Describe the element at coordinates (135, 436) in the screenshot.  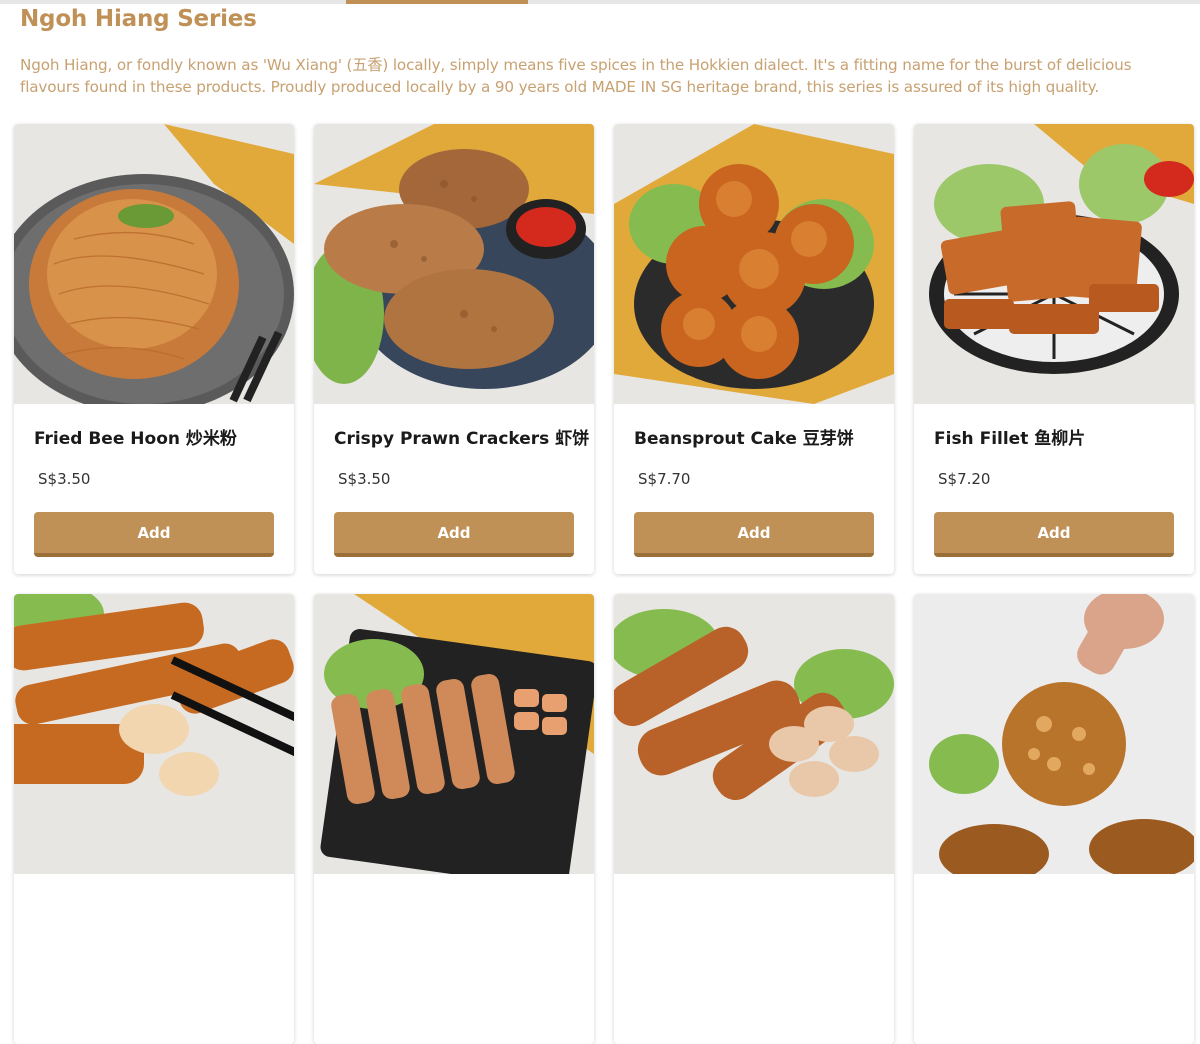
I see `product-name: Fried Bee Hoon 炒米粉` at that location.